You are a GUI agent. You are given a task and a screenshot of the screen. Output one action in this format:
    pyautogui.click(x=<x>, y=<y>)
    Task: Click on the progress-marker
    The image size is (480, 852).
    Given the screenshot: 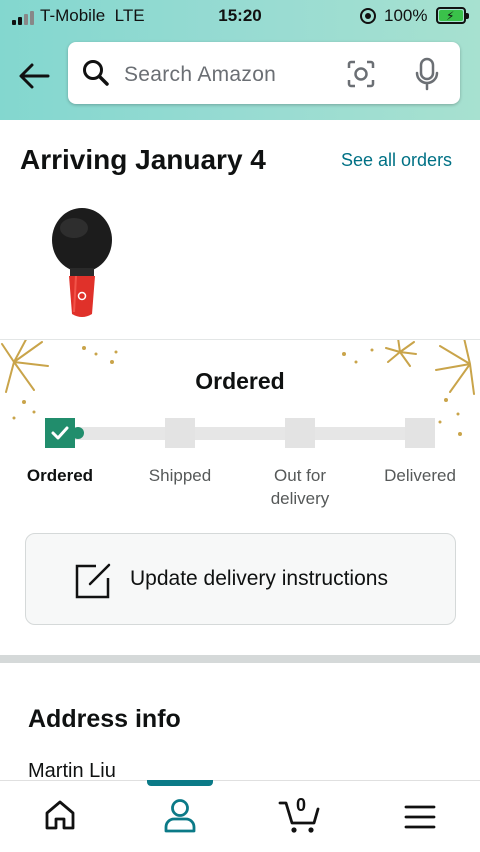 What is the action you would take?
    pyautogui.click(x=78, y=433)
    